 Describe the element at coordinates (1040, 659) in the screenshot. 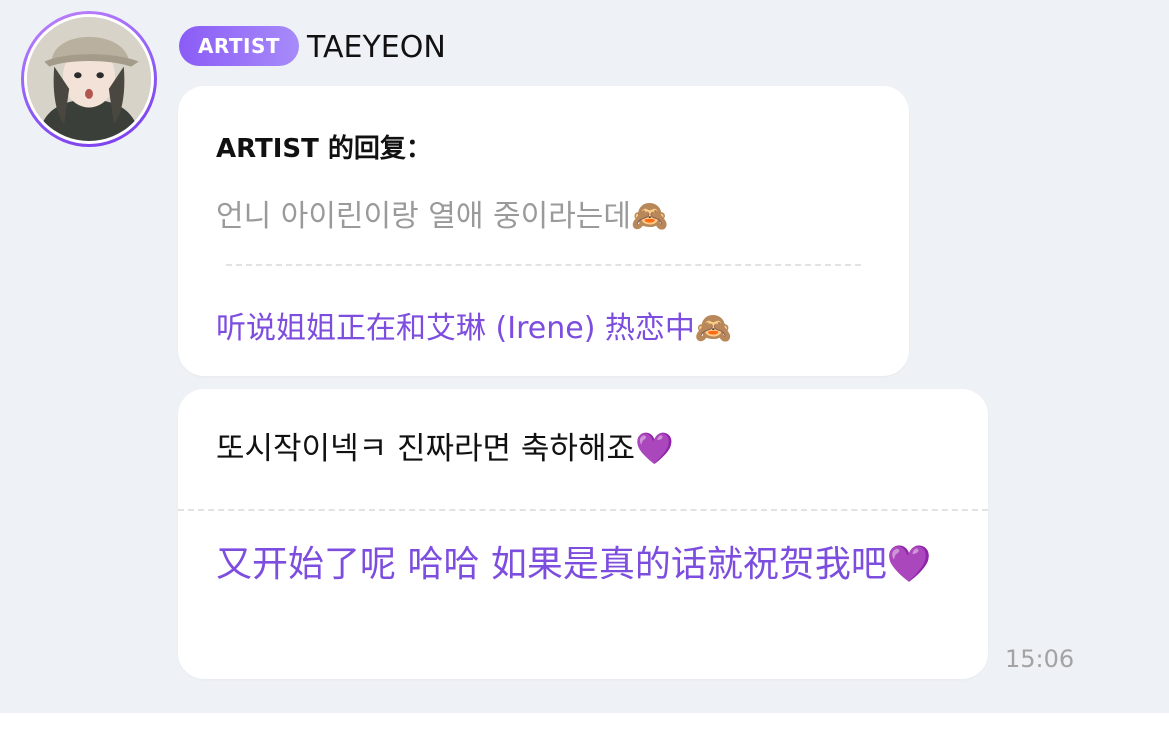

I see `message-timestamp: 15:06` at that location.